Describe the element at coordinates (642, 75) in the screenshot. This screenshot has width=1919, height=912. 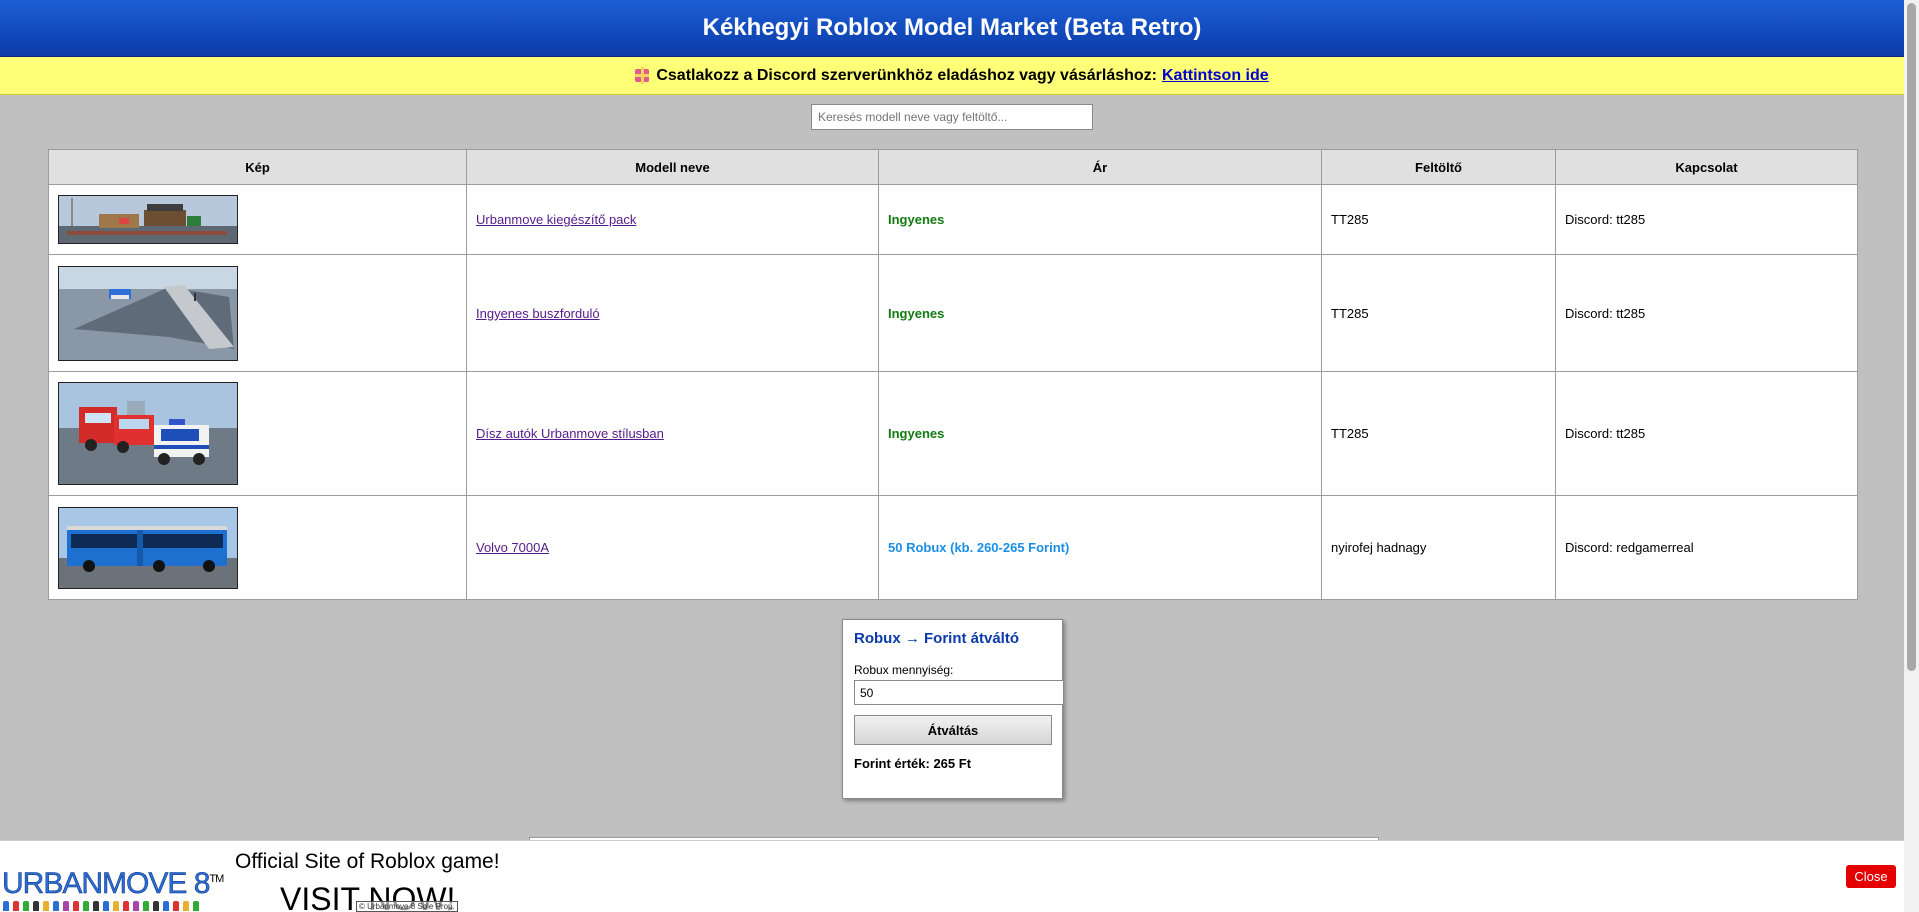
I see `gift-icon` at that location.